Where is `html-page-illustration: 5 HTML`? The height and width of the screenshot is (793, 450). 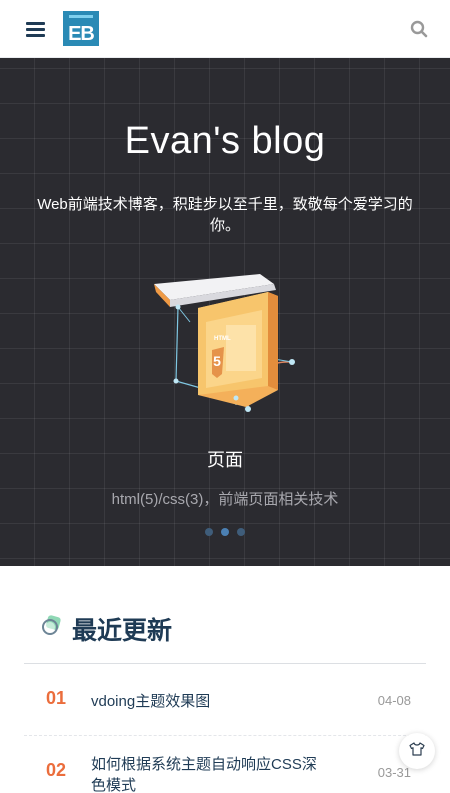
html-page-illustration: 5 HTML is located at coordinates (225, 345).